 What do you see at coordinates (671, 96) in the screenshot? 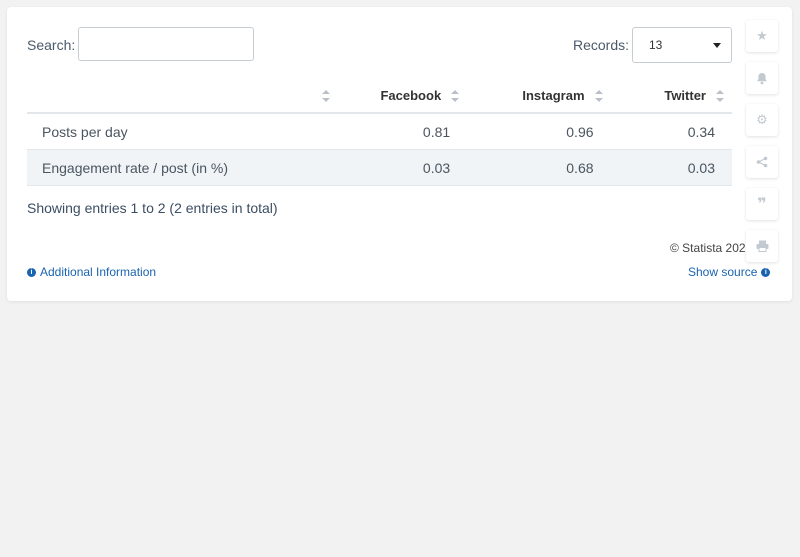
I see `column-header-twitter: Twitter` at bounding box center [671, 96].